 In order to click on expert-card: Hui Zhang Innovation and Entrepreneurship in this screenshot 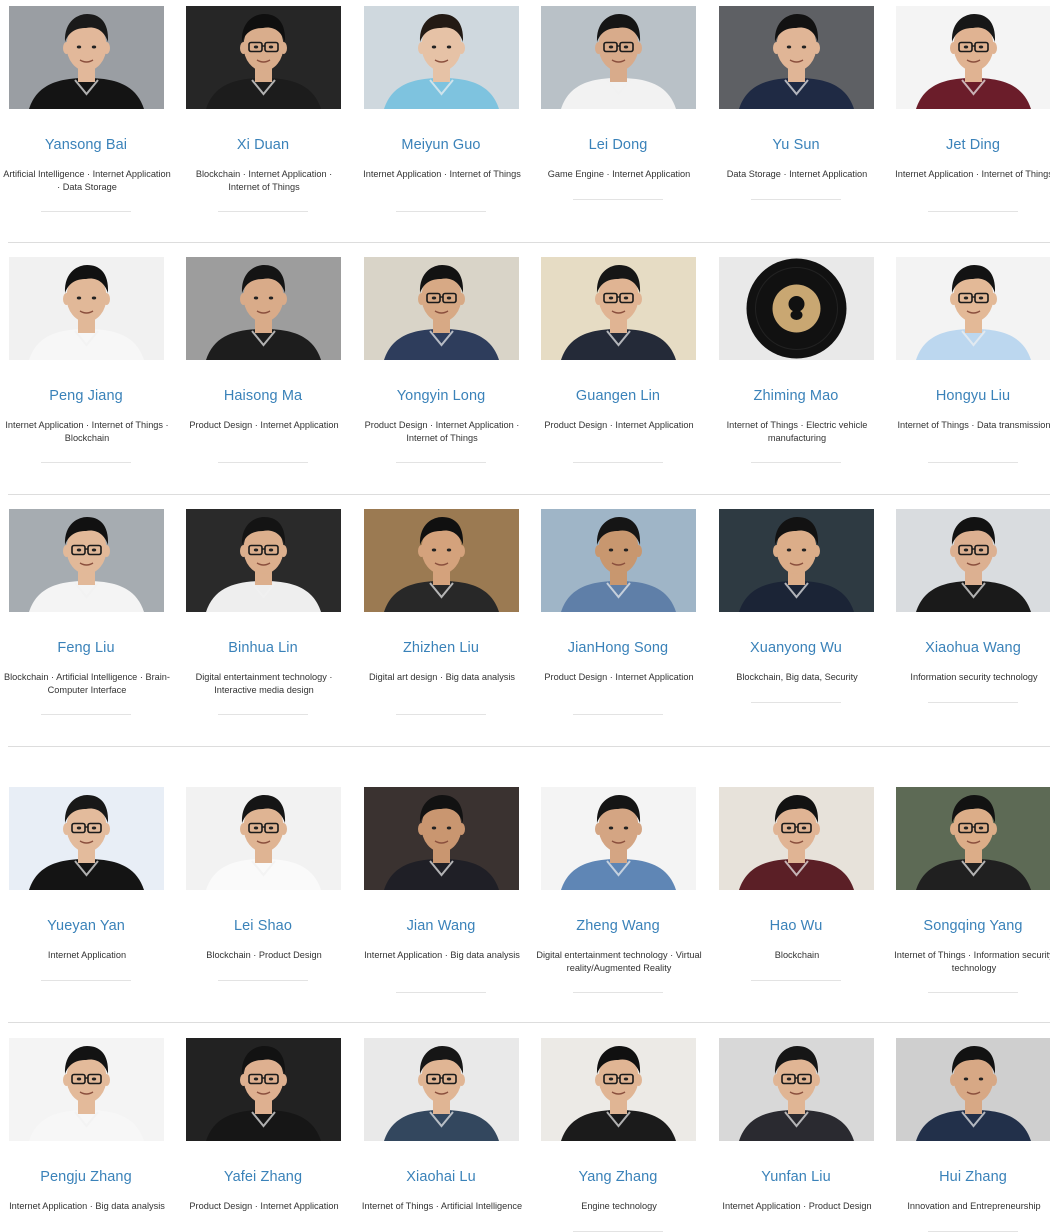, I will do `click(968, 1135)`.